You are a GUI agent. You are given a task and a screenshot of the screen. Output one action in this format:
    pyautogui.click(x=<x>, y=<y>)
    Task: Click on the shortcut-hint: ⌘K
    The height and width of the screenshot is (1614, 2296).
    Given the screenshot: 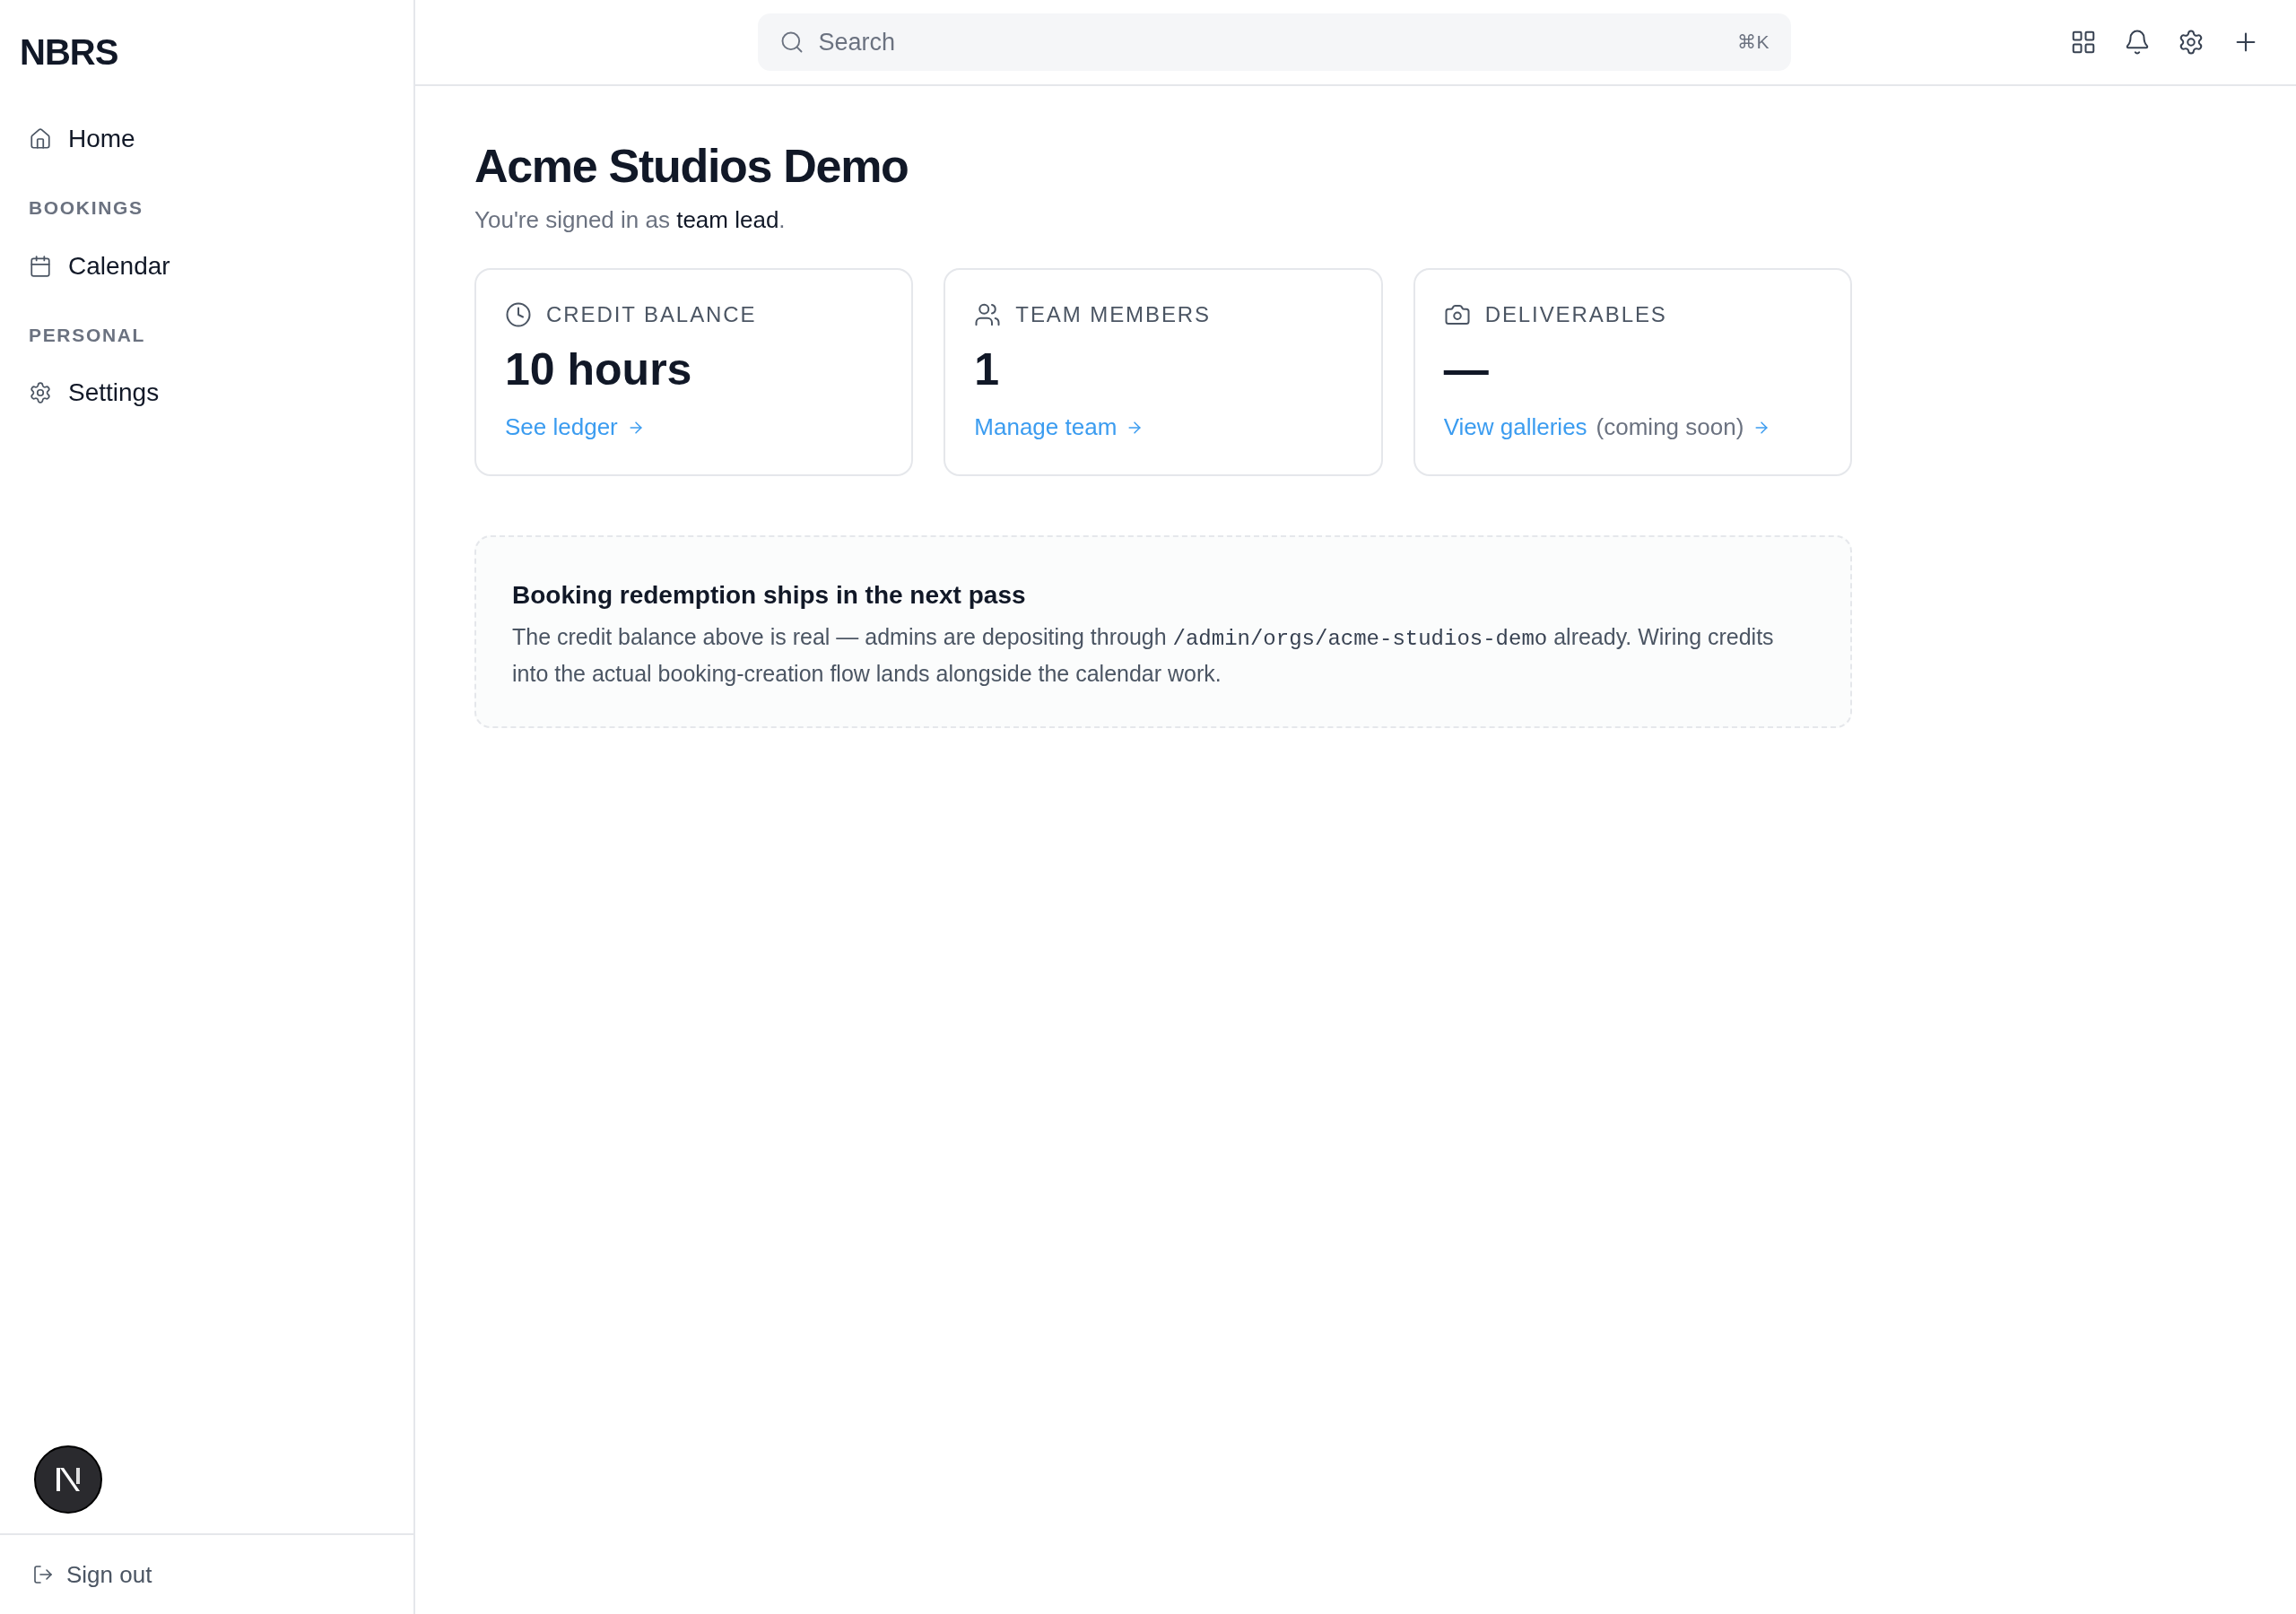 What is the action you would take?
    pyautogui.click(x=1753, y=42)
    